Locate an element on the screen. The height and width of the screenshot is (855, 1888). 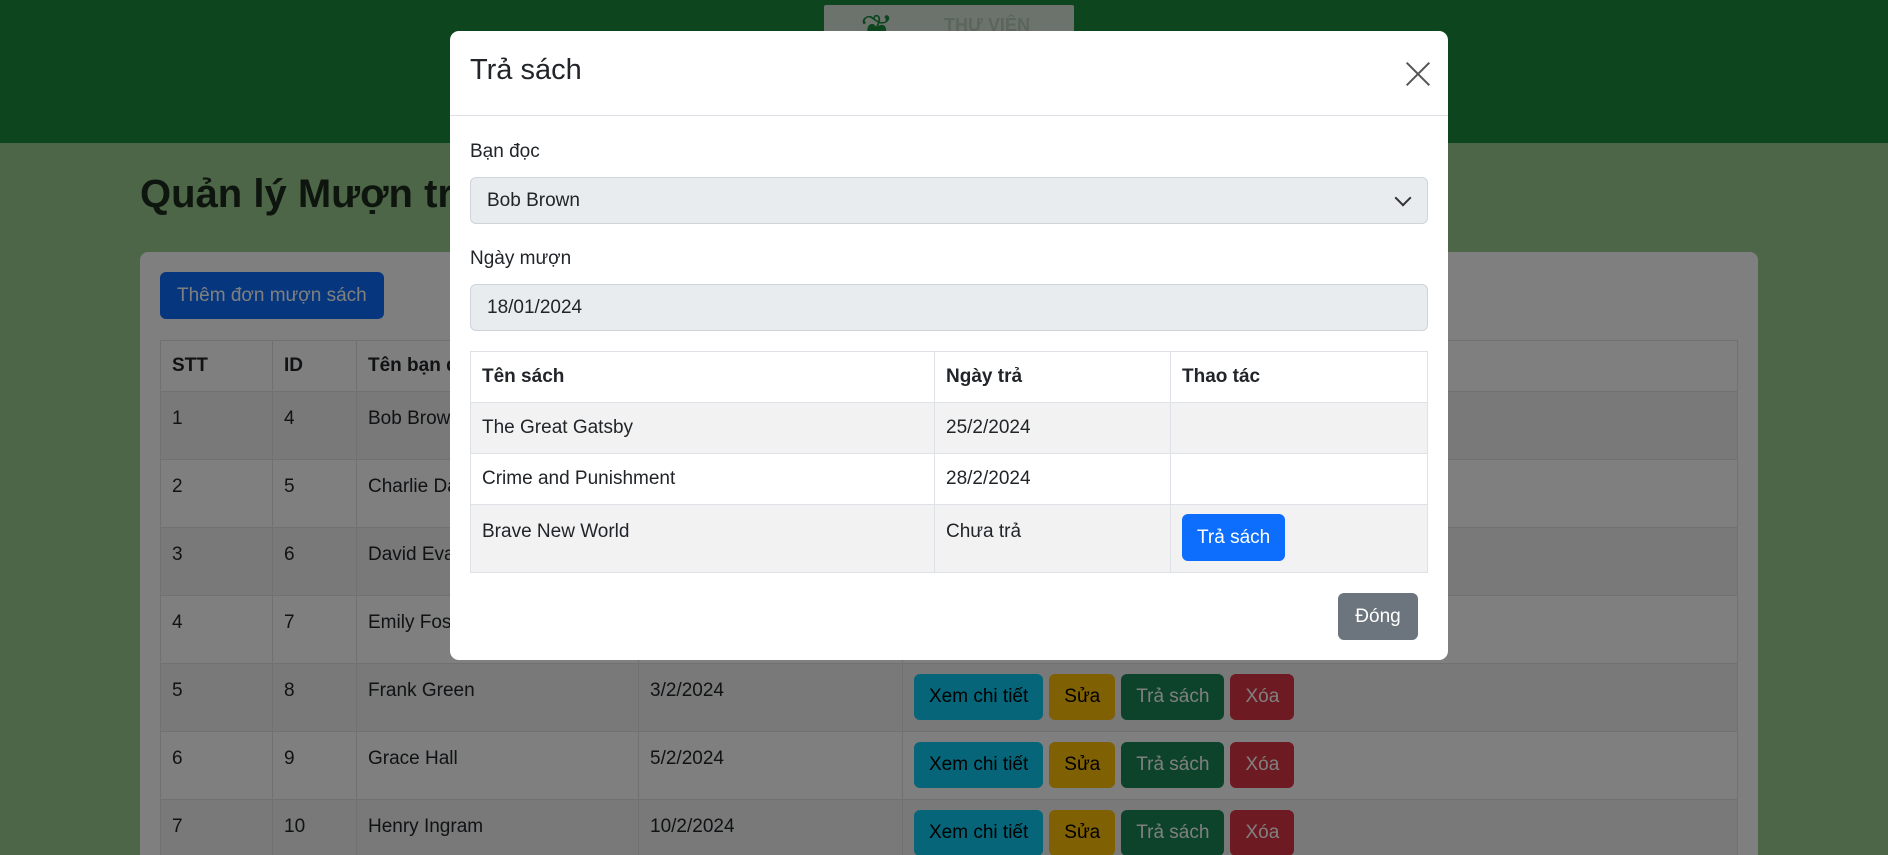
book-row: Crime and Punishment 28/2/2024 is located at coordinates (949, 479).